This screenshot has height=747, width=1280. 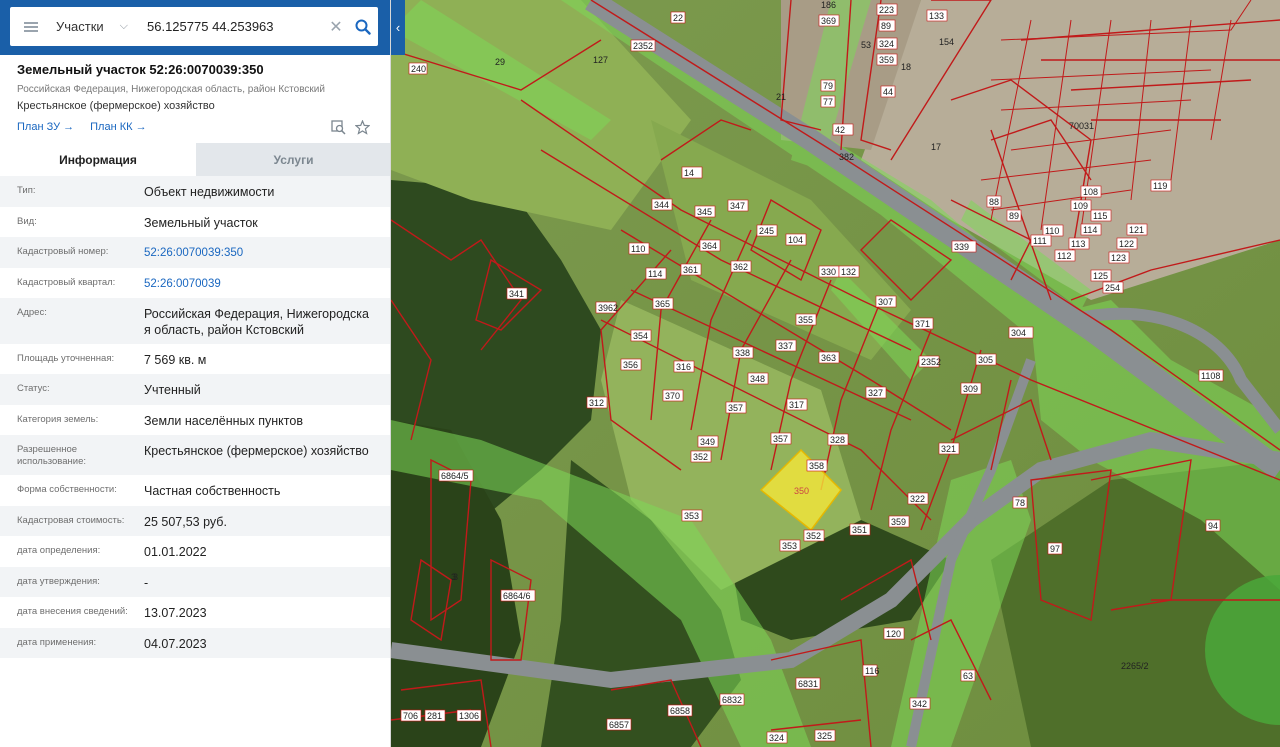 What do you see at coordinates (518, 595) in the screenshot?
I see `parcel-label: 6864/6` at bounding box center [518, 595].